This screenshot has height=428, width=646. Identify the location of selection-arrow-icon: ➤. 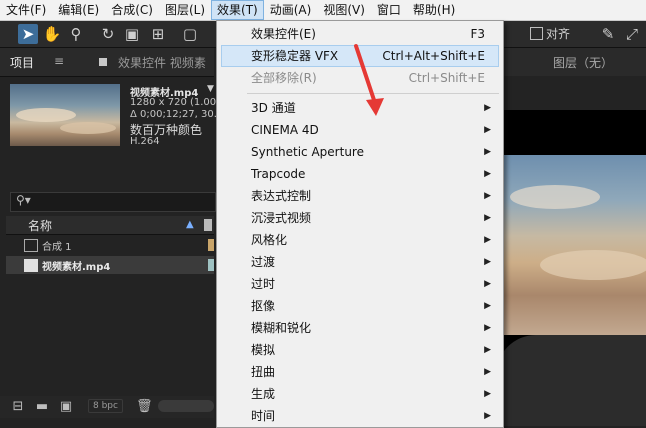
(28, 34).